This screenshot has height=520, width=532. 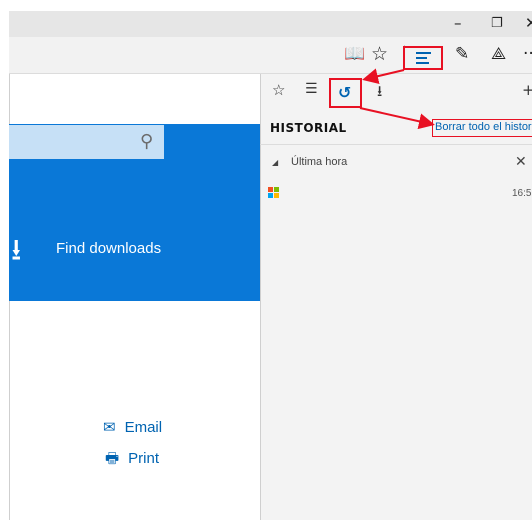 I want to click on close-button: ✕, so click(x=528, y=23).